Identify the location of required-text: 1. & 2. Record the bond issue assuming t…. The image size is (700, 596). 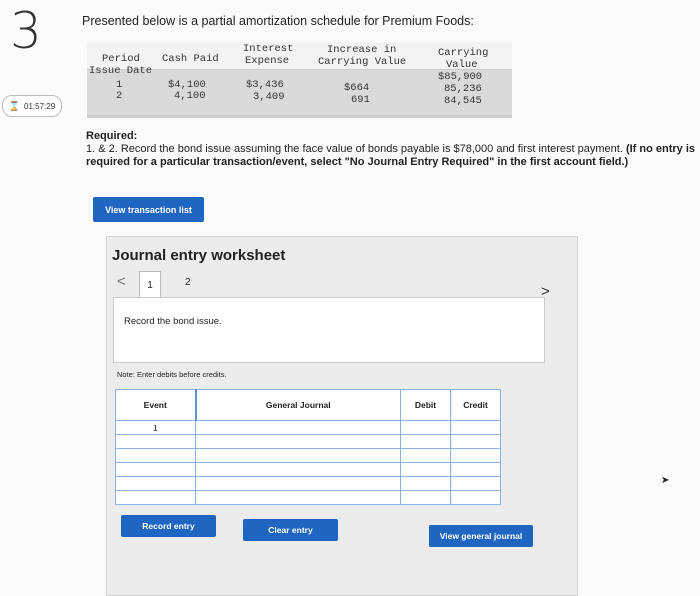
(354, 149).